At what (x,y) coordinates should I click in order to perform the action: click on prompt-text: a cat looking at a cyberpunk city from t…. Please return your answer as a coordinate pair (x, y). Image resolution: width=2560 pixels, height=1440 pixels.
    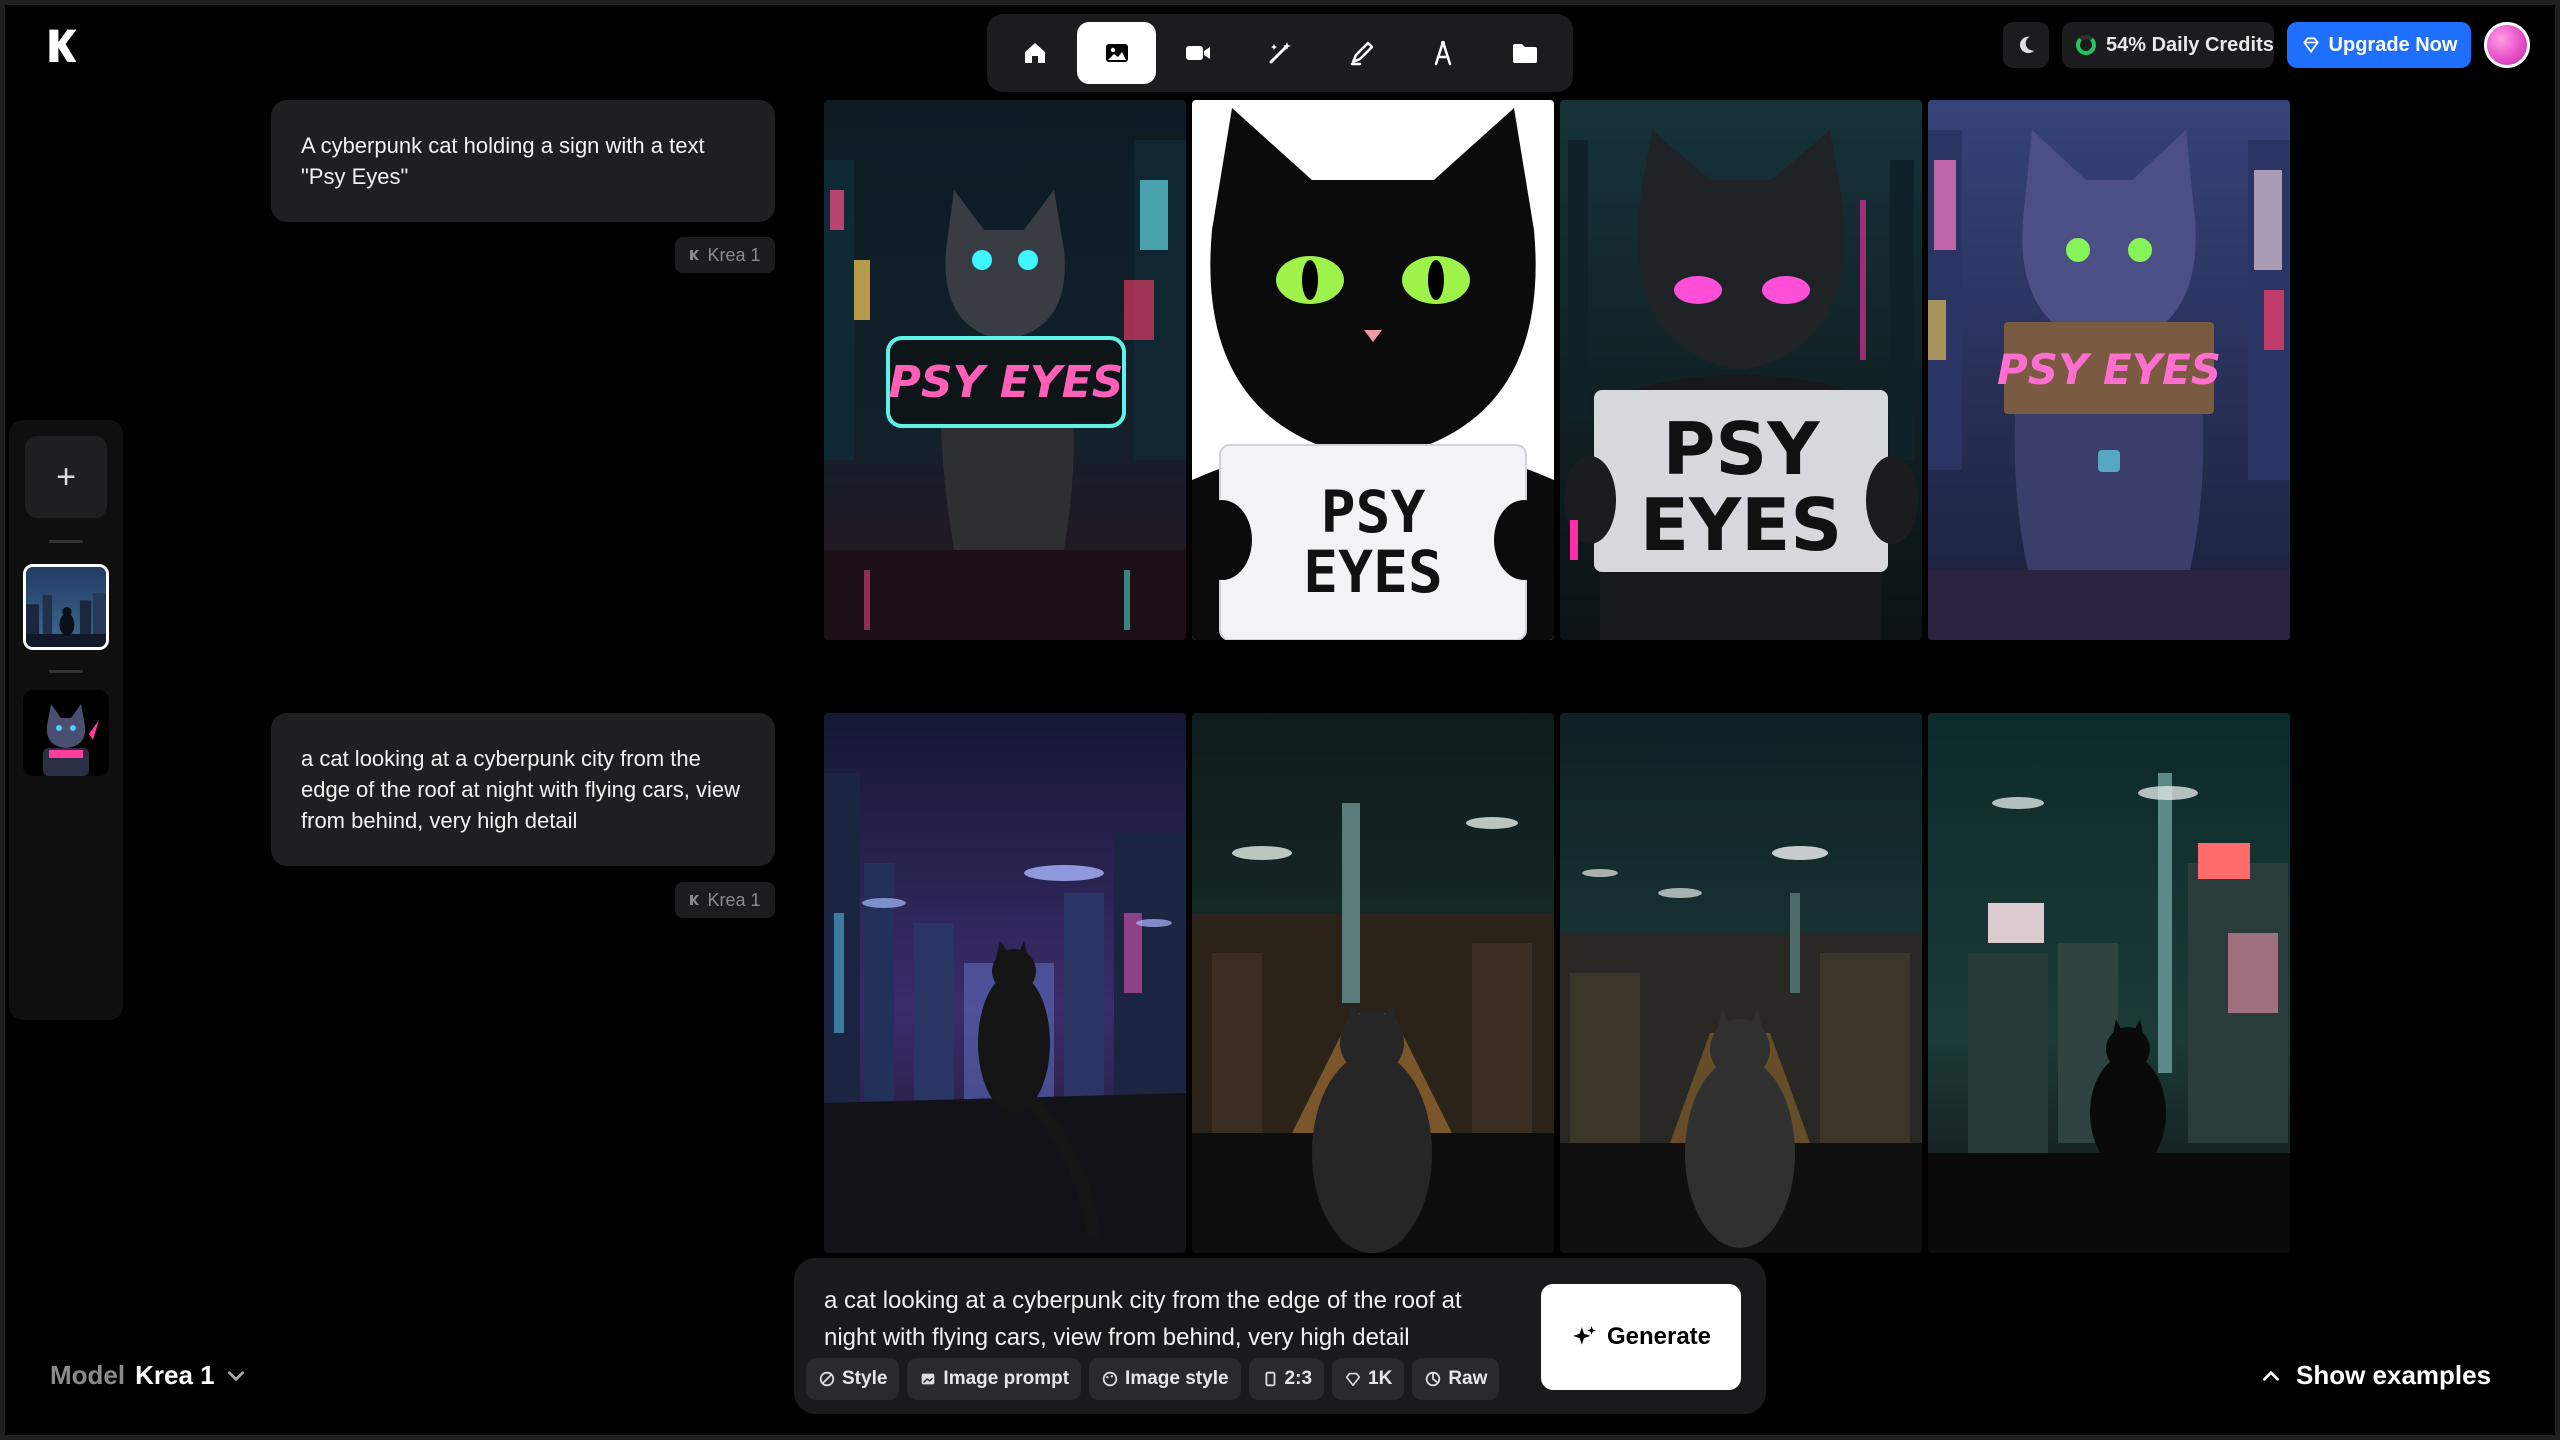
    Looking at the image, I should click on (521, 789).